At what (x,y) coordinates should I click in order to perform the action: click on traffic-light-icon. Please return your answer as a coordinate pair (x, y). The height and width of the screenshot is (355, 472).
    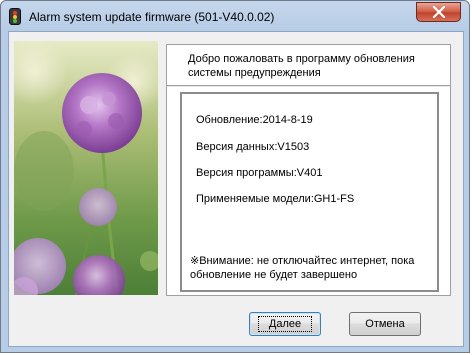
    Looking at the image, I should click on (15, 16).